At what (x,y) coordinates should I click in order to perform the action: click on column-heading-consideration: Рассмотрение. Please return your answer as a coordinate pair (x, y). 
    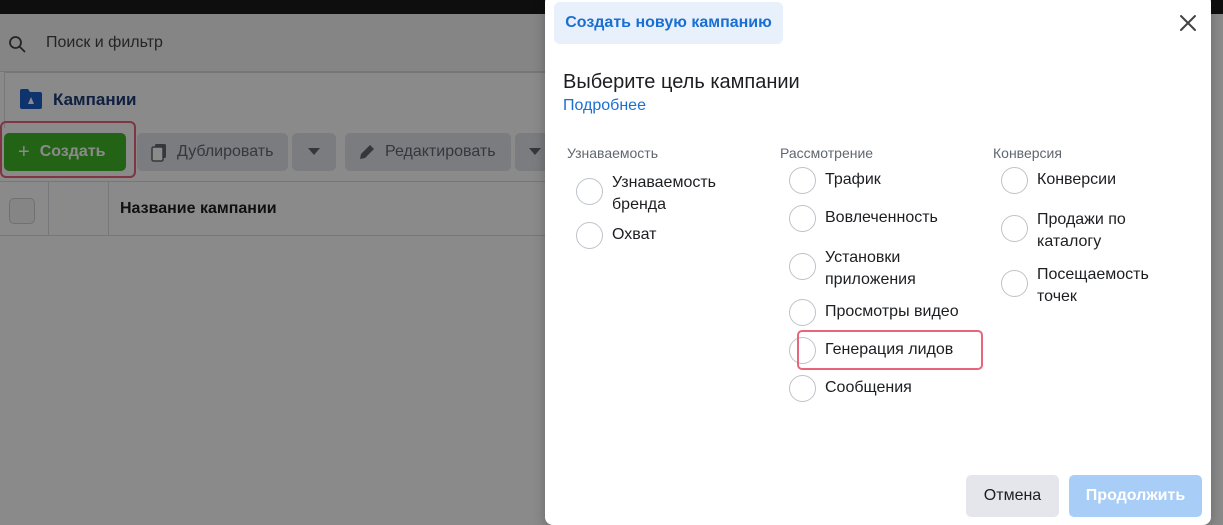
    Looking at the image, I should click on (827, 153).